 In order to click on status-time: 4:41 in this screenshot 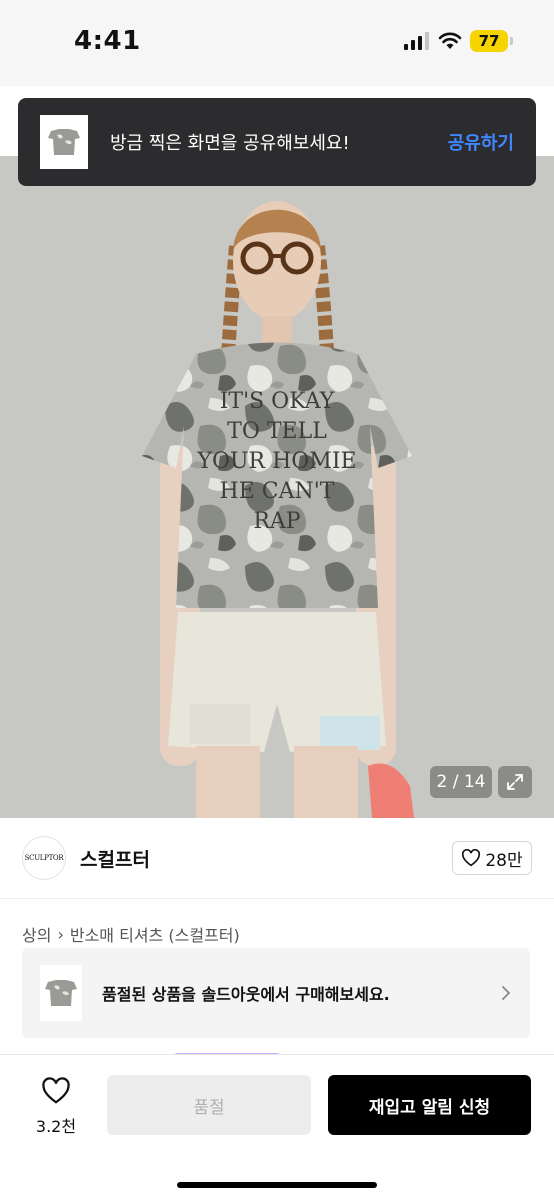, I will do `click(107, 41)`.